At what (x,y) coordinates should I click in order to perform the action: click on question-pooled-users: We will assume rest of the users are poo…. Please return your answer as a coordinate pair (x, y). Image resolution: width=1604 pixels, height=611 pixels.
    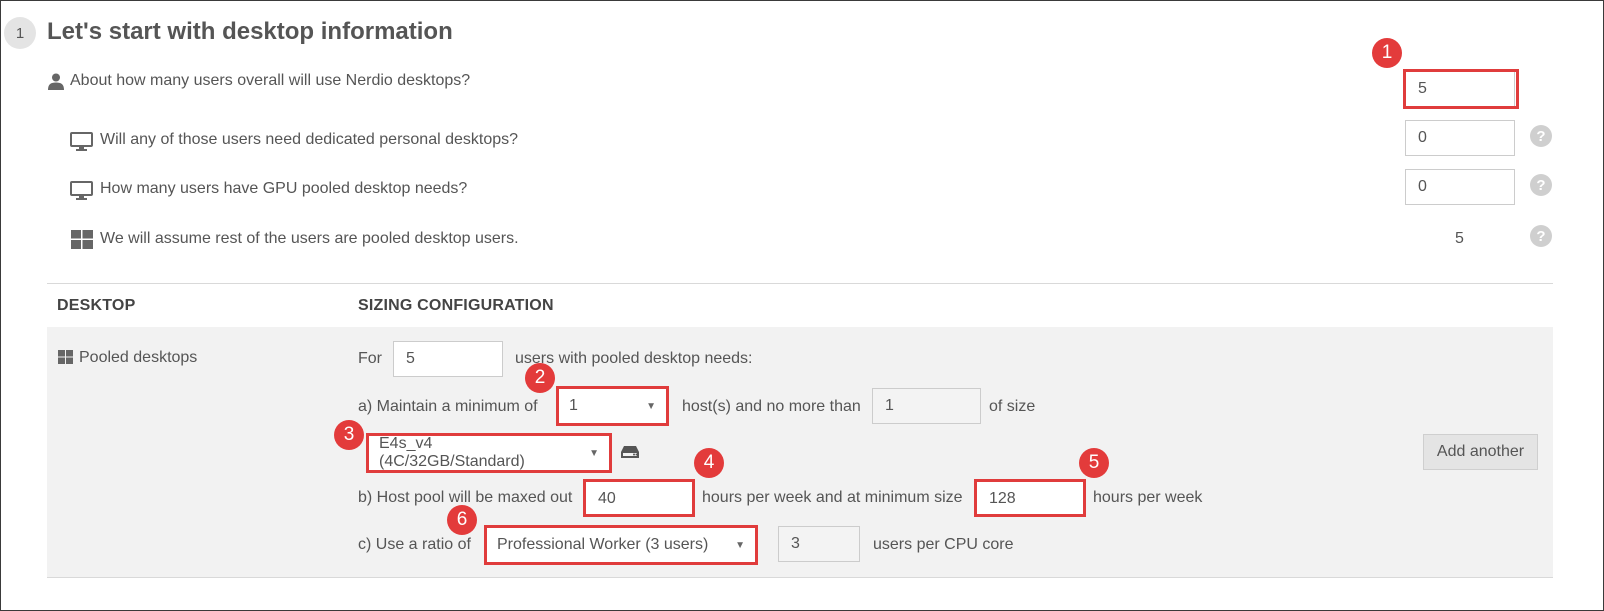
    Looking at the image, I should click on (309, 238).